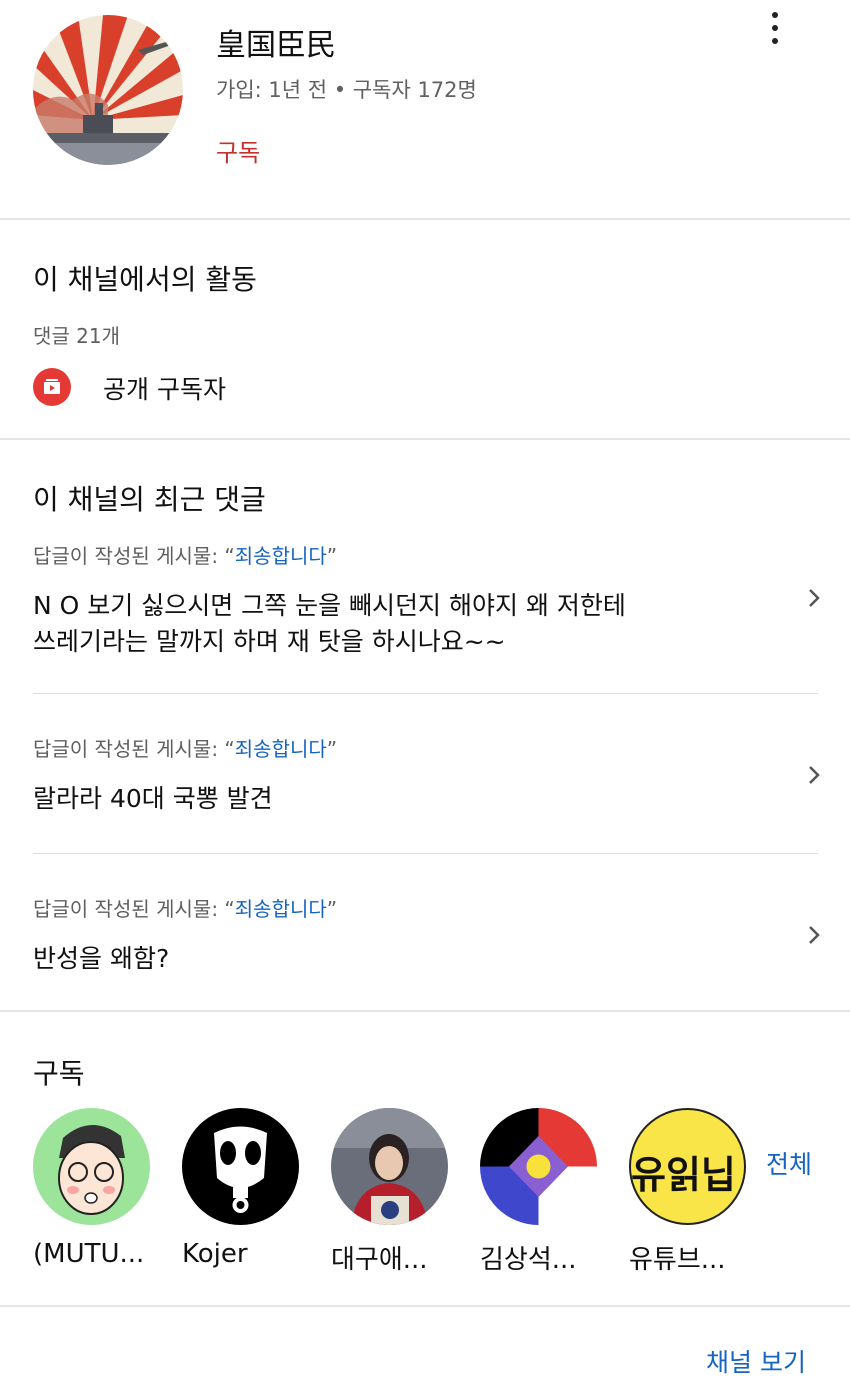 The width and height of the screenshot is (850, 1383). I want to click on recent-comments-title: 이 채널의 최근 댓글, so click(149, 499).